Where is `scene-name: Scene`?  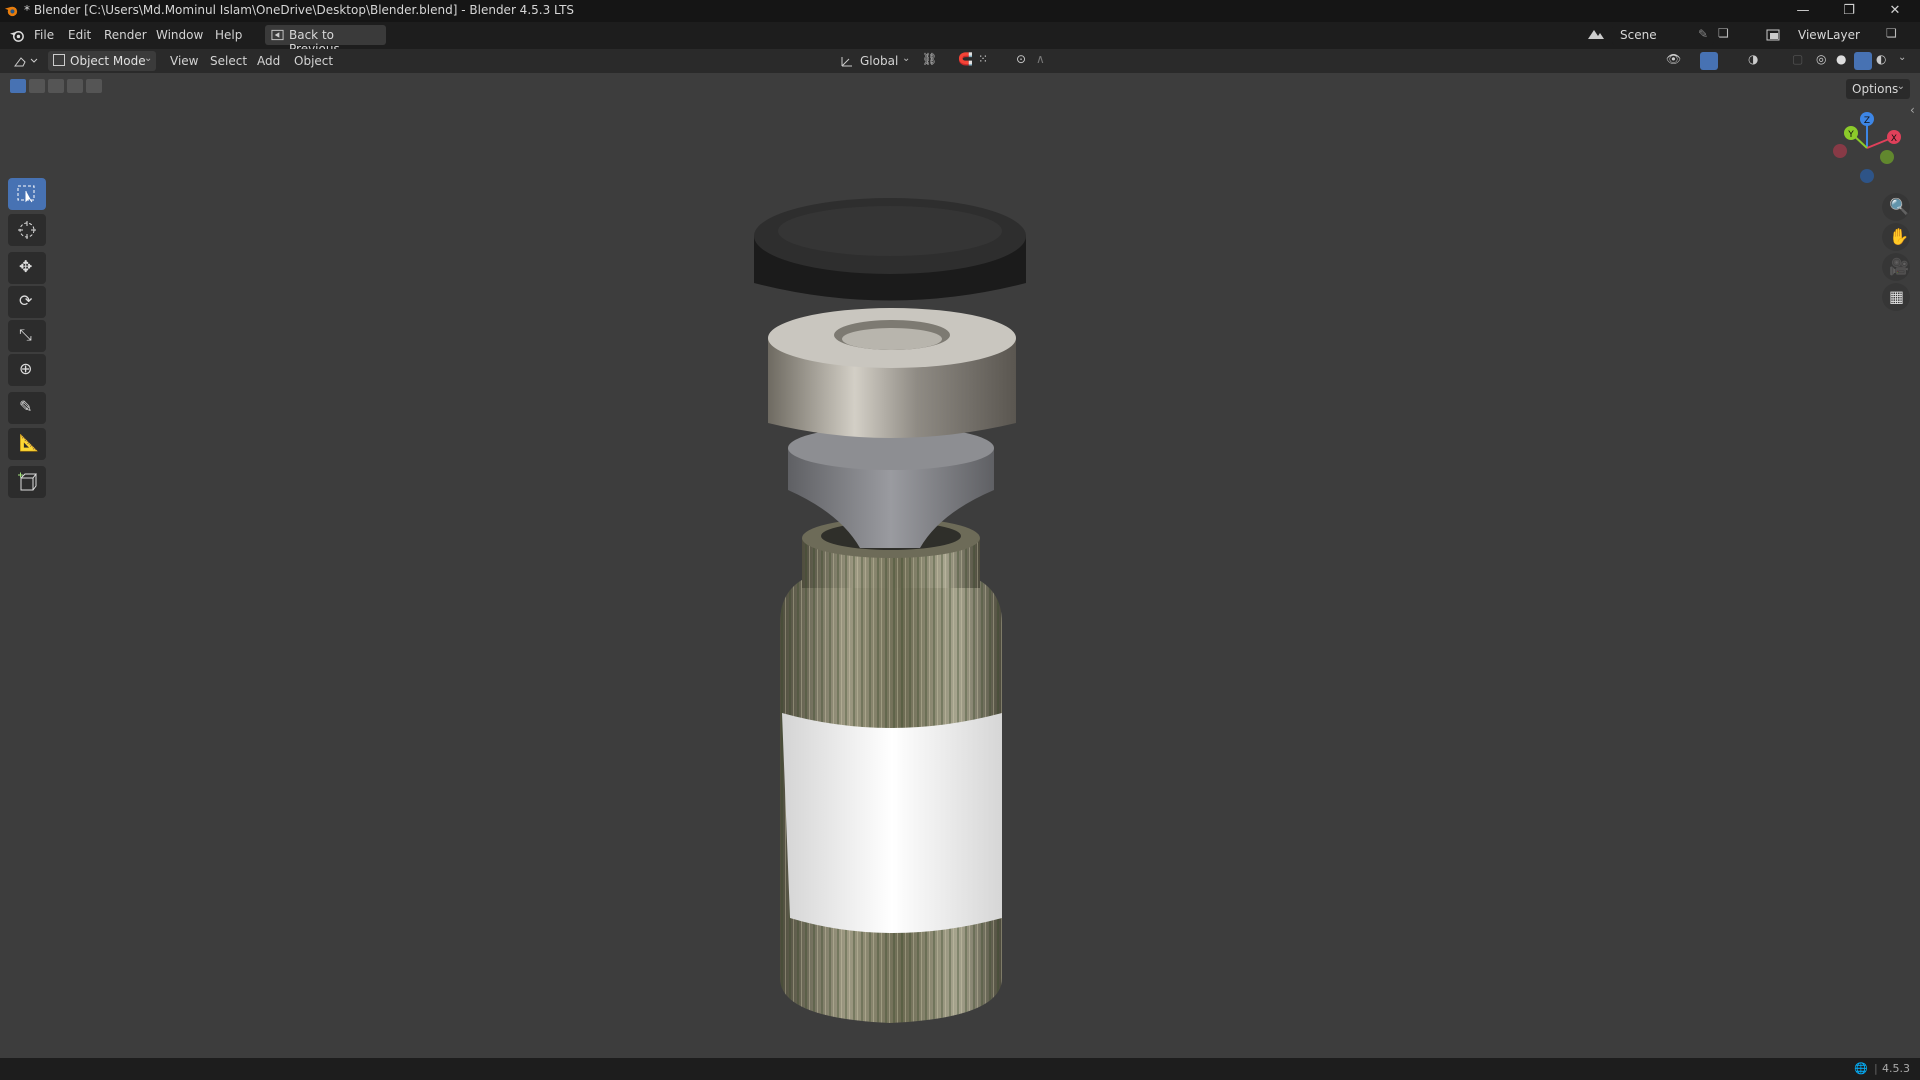 scene-name: Scene is located at coordinates (1638, 35).